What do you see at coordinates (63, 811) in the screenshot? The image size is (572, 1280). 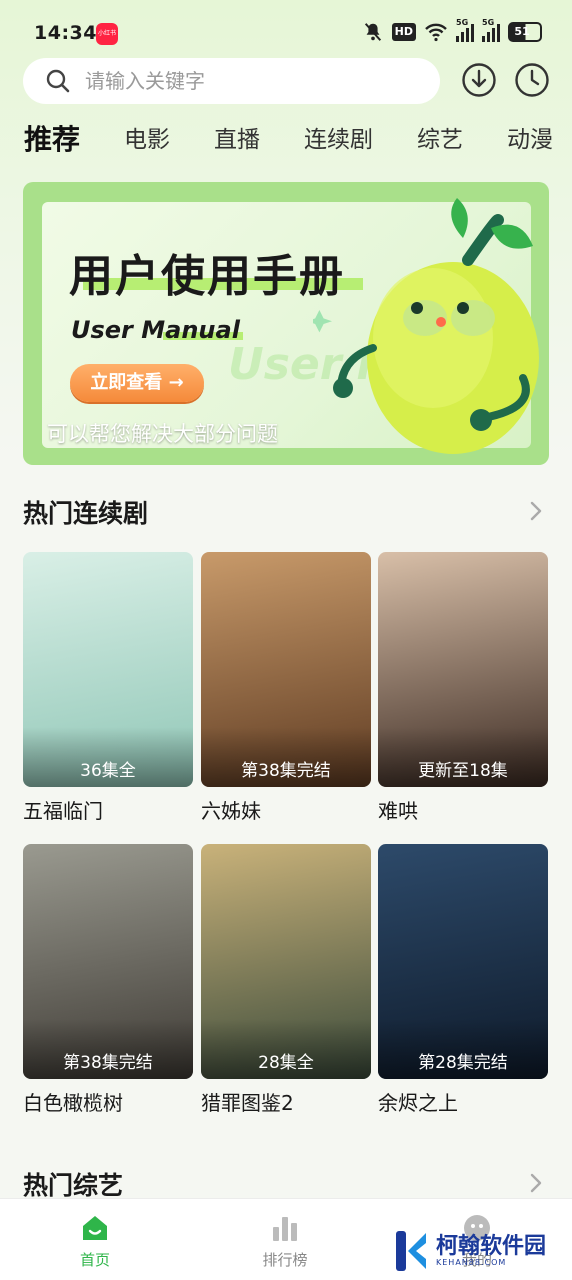 I see `drama-title: 五福临门` at bounding box center [63, 811].